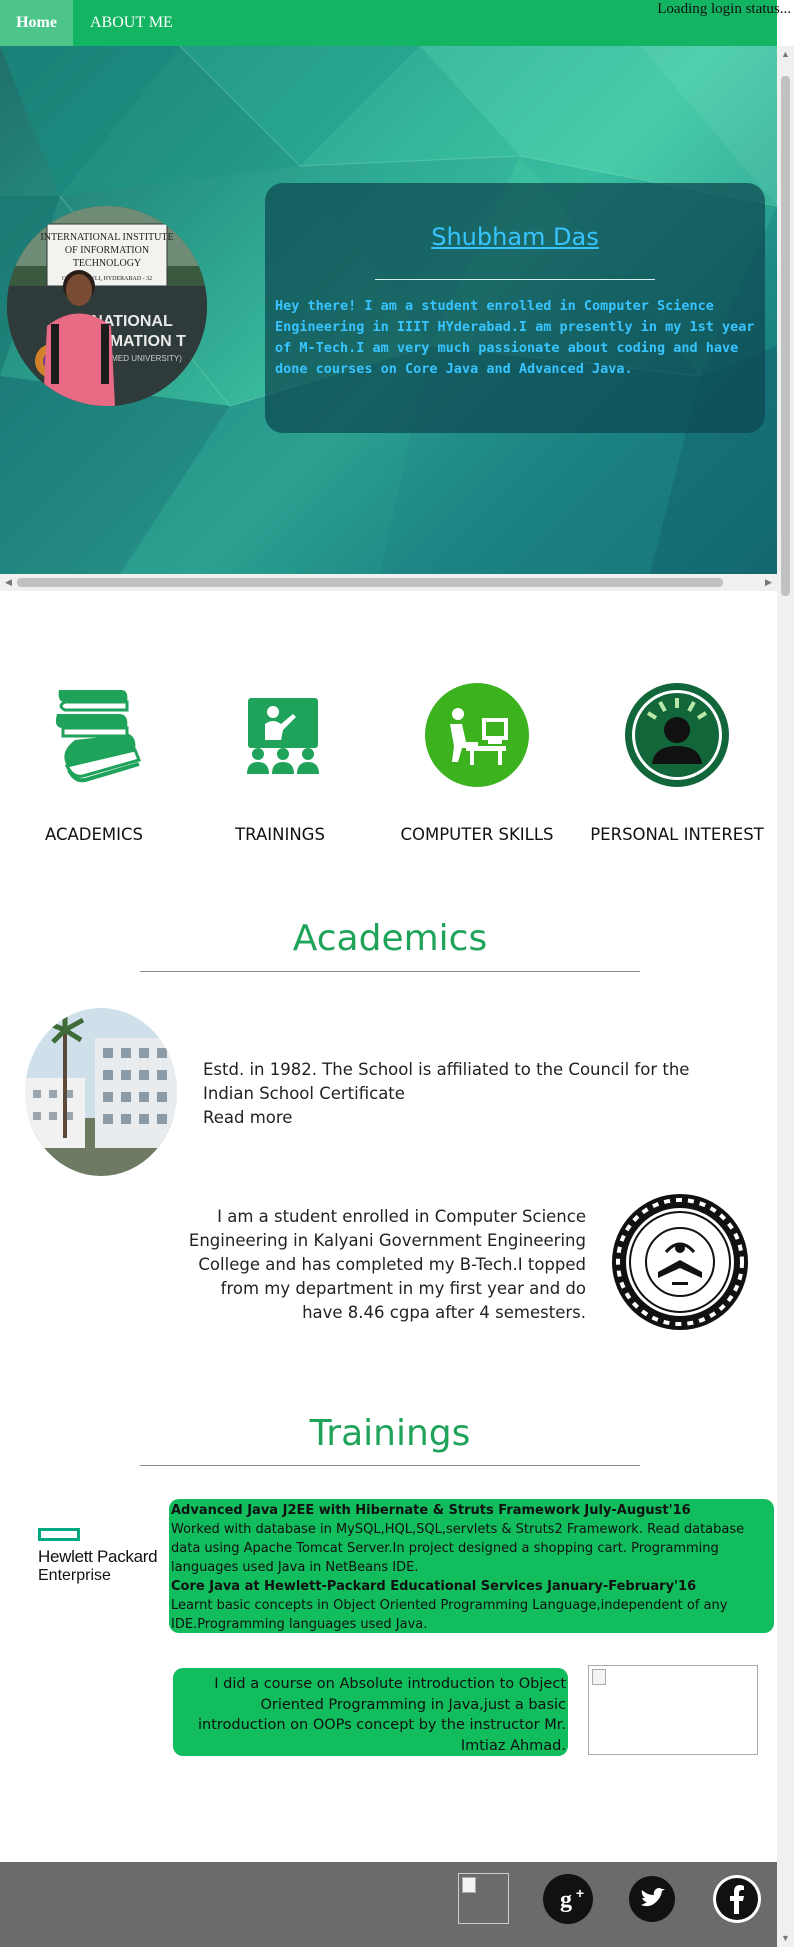  Describe the element at coordinates (677, 834) in the screenshot. I see `feature-label-personal-interest: PERSONAL INTEREST` at that location.